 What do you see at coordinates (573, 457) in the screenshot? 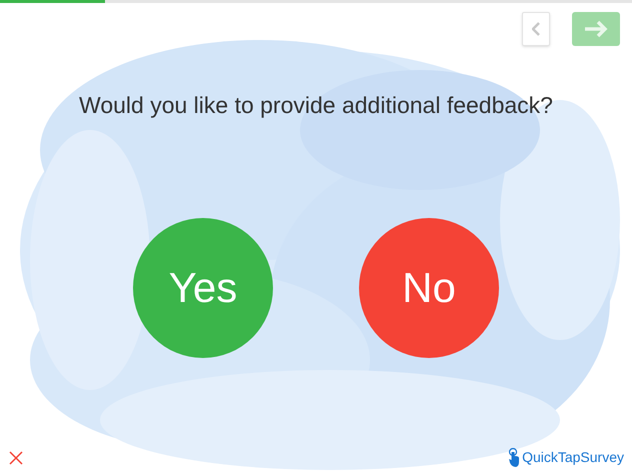
I see `brand-logo: QuickTapSurvey` at bounding box center [573, 457].